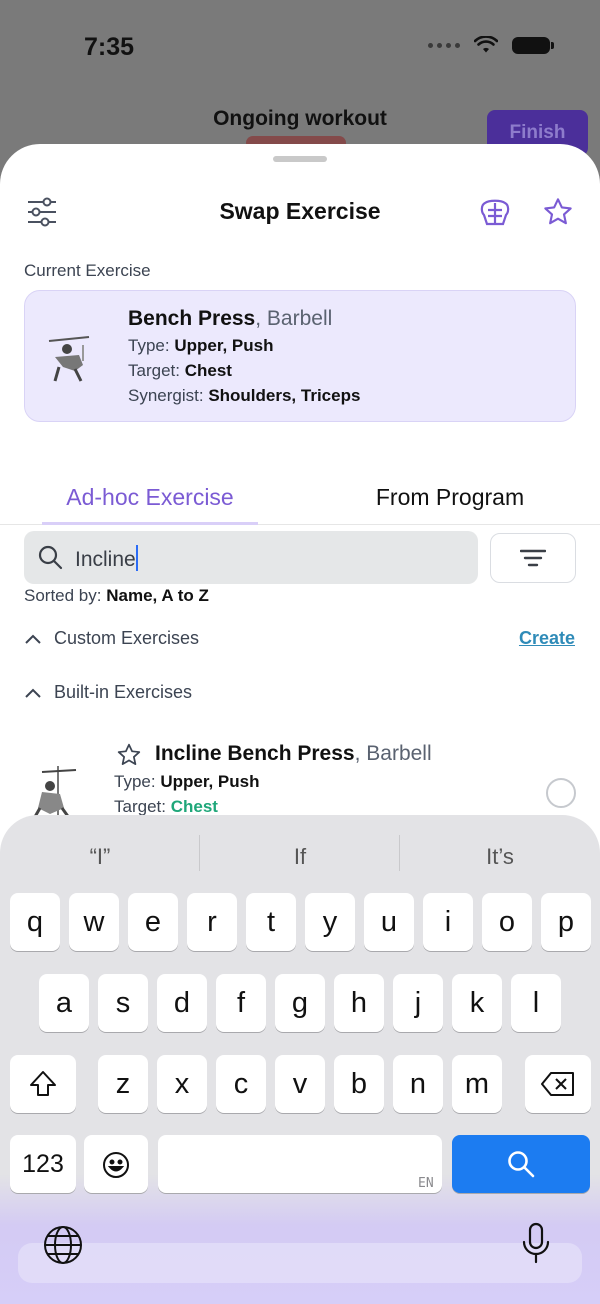 The image size is (600, 1304). I want to click on key-w: w, so click(94, 922).